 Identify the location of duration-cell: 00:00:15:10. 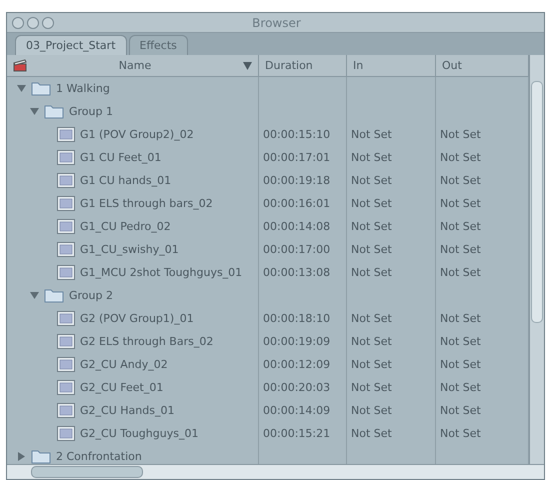
(296, 134).